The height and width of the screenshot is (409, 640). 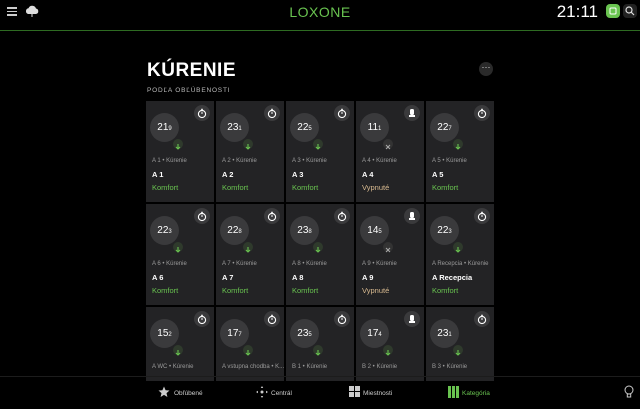 What do you see at coordinates (374, 333) in the screenshot?
I see `temperature-value: 174` at bounding box center [374, 333].